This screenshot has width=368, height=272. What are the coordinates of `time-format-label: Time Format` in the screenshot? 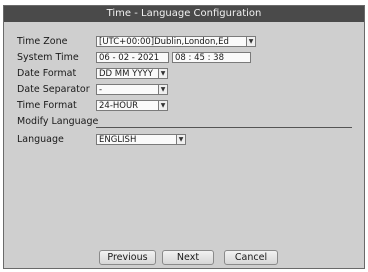 It's located at (47, 105).